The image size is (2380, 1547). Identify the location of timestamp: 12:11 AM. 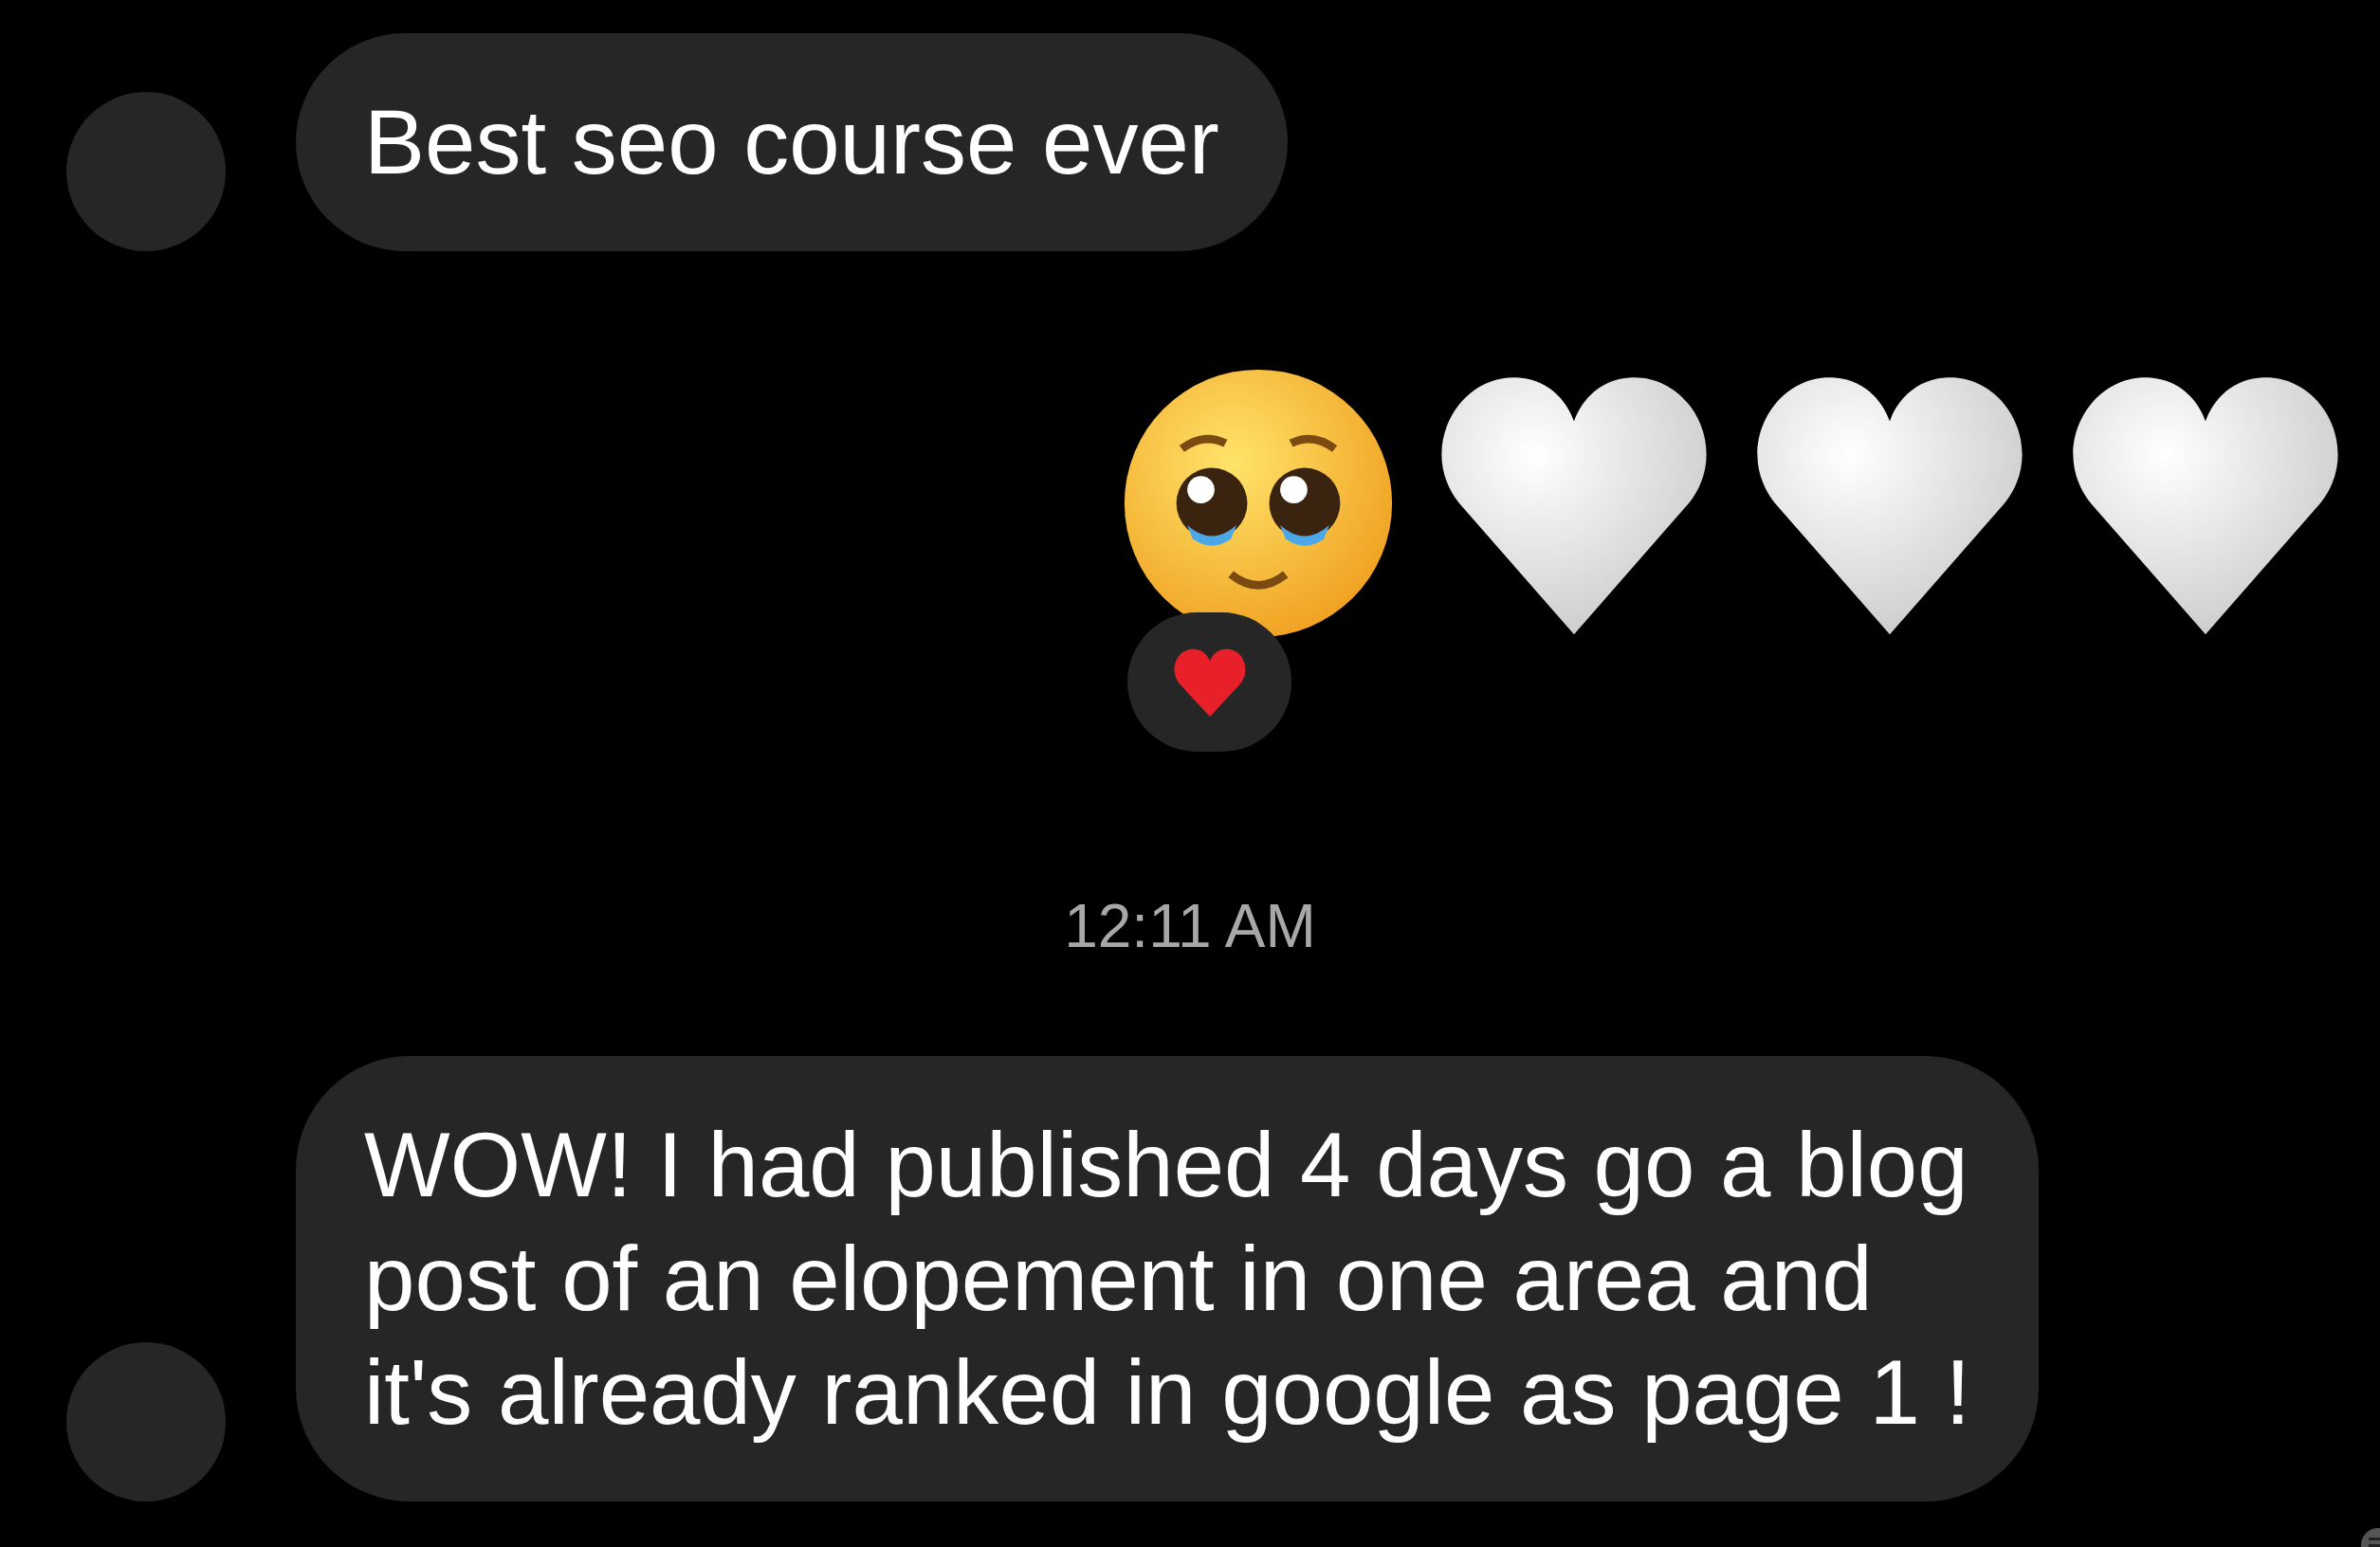
(1190, 926).